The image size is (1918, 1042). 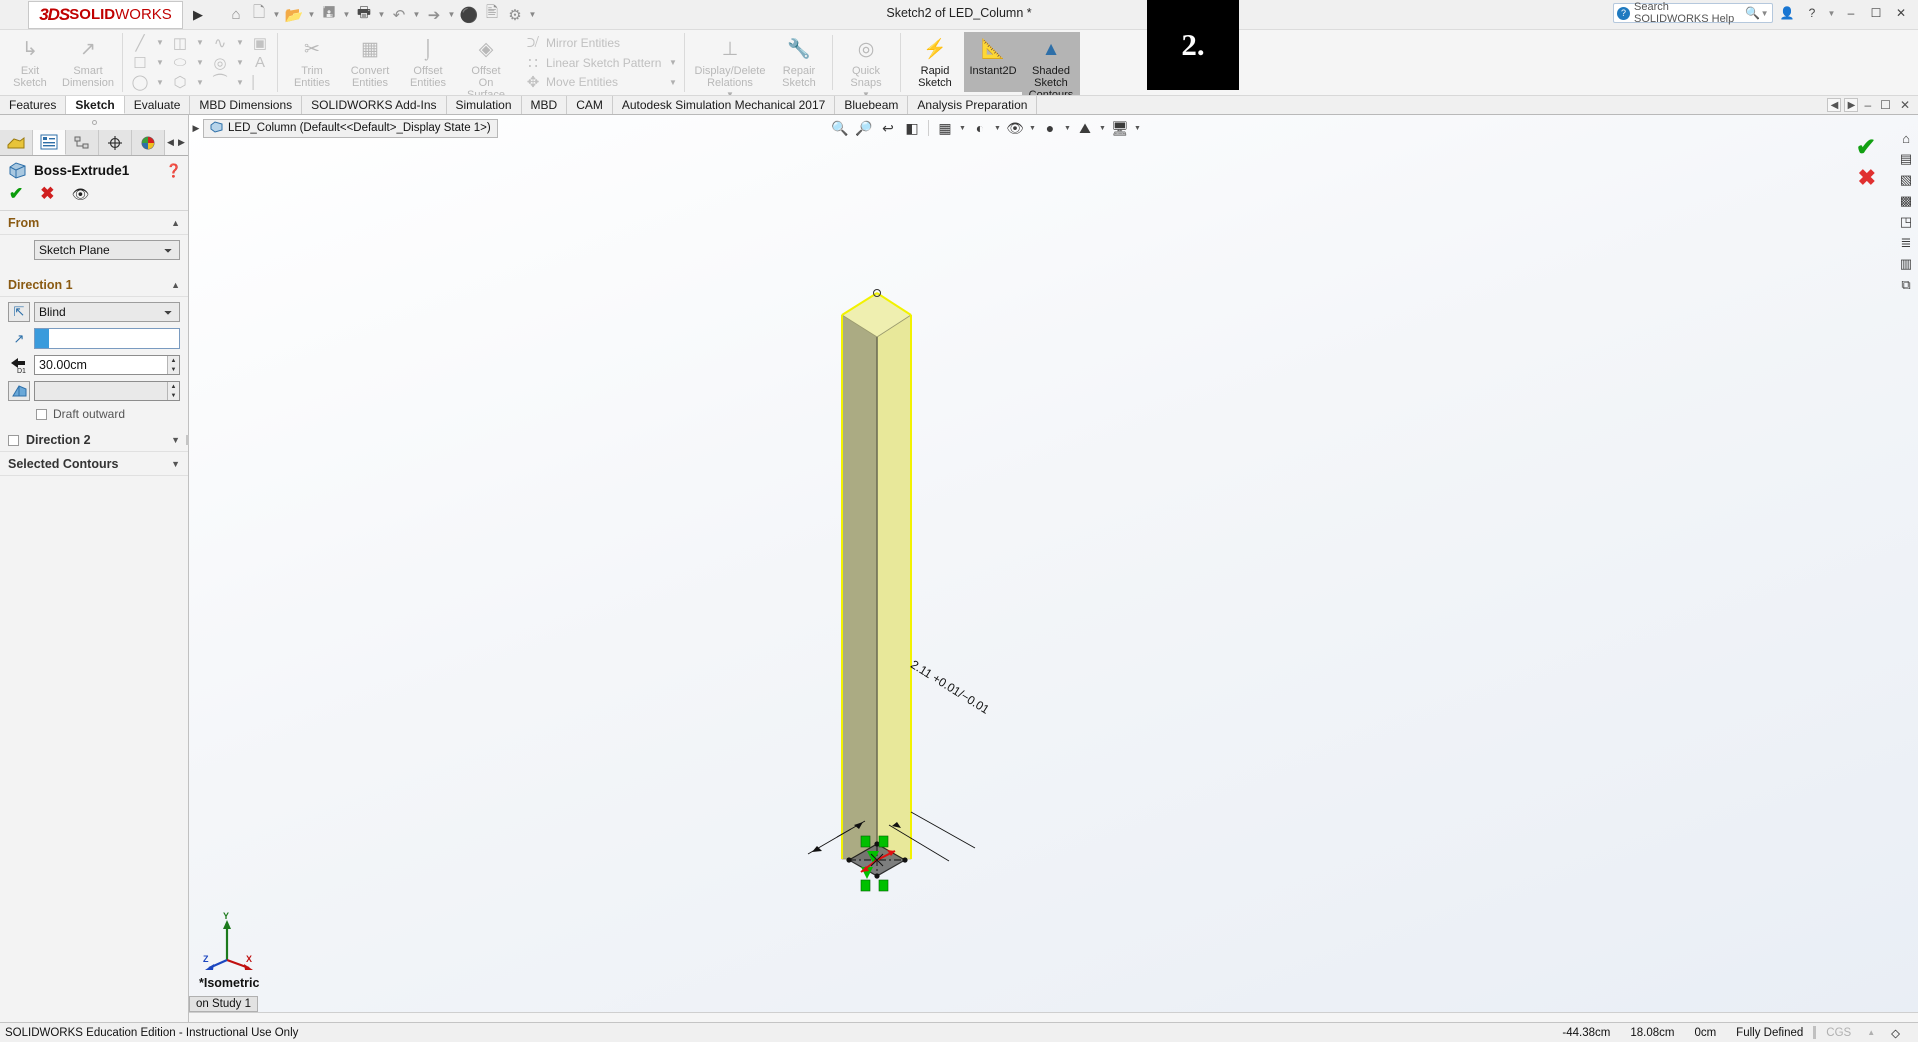 I want to click on detailed-preview-eye-icon: 👁, so click(x=81, y=194).